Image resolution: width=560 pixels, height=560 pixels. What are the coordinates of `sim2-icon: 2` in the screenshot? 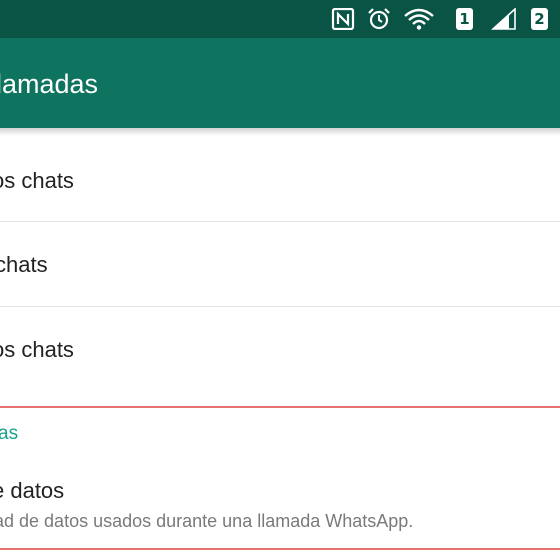 It's located at (539, 19).